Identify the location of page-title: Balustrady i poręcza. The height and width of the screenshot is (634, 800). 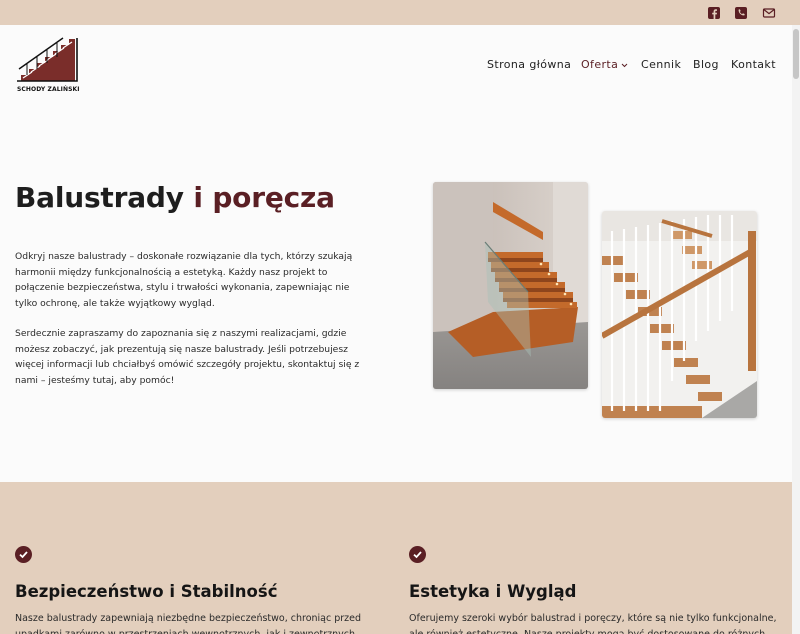
(175, 197).